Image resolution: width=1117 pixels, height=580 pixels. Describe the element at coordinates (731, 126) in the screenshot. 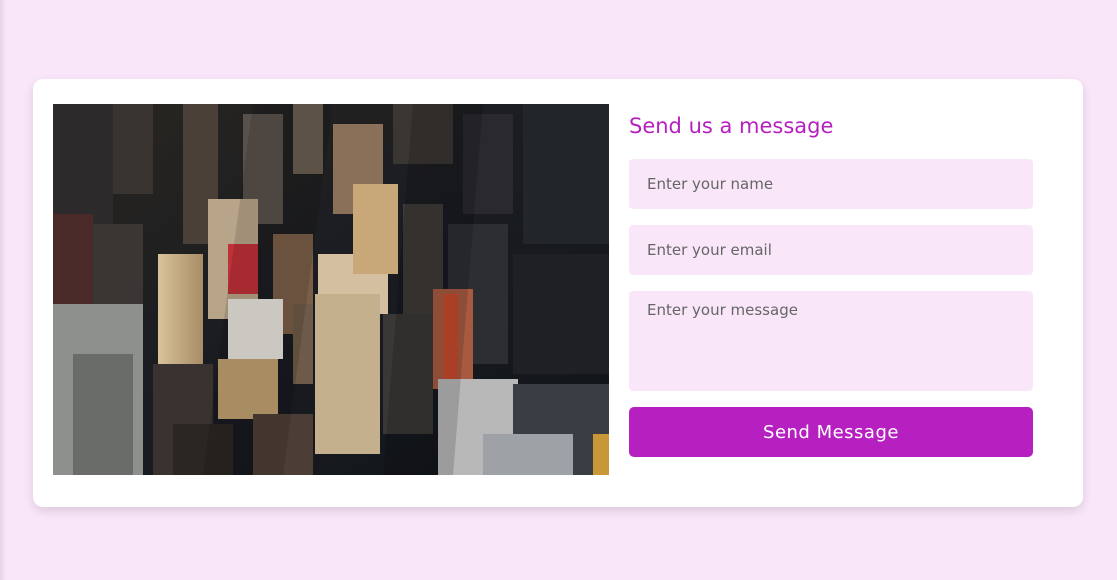

I see `form-title: Send us a message` at that location.